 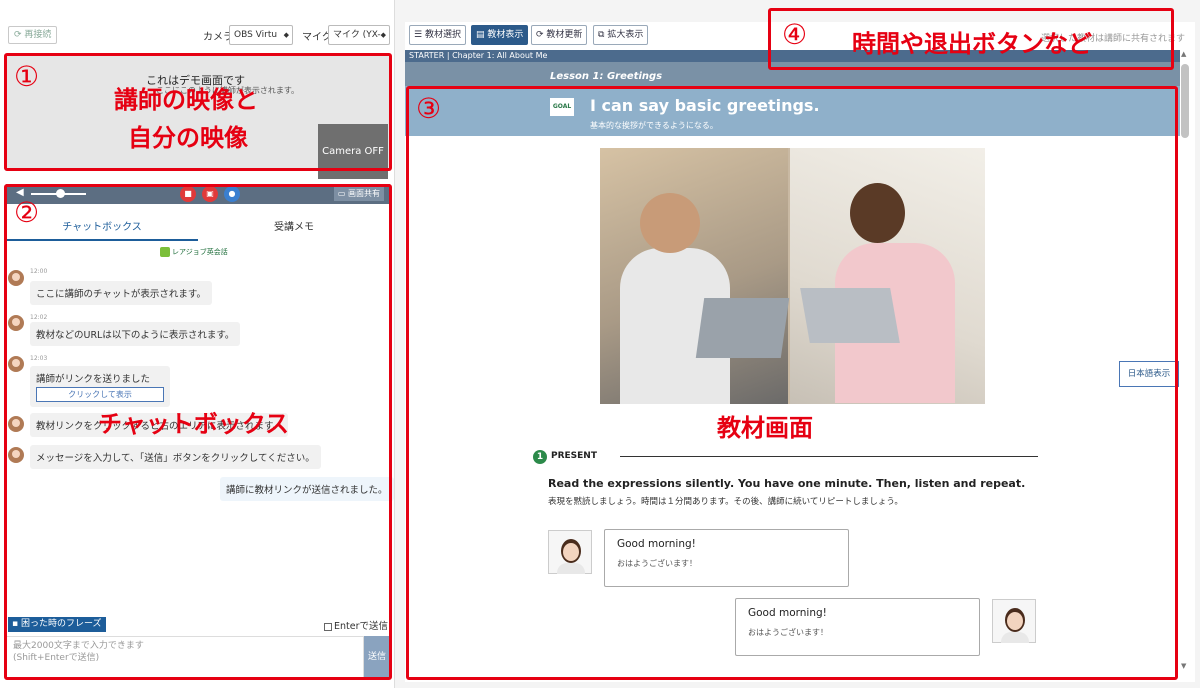 I want to click on scroll-up-icon: ▲, so click(x=1183, y=54).